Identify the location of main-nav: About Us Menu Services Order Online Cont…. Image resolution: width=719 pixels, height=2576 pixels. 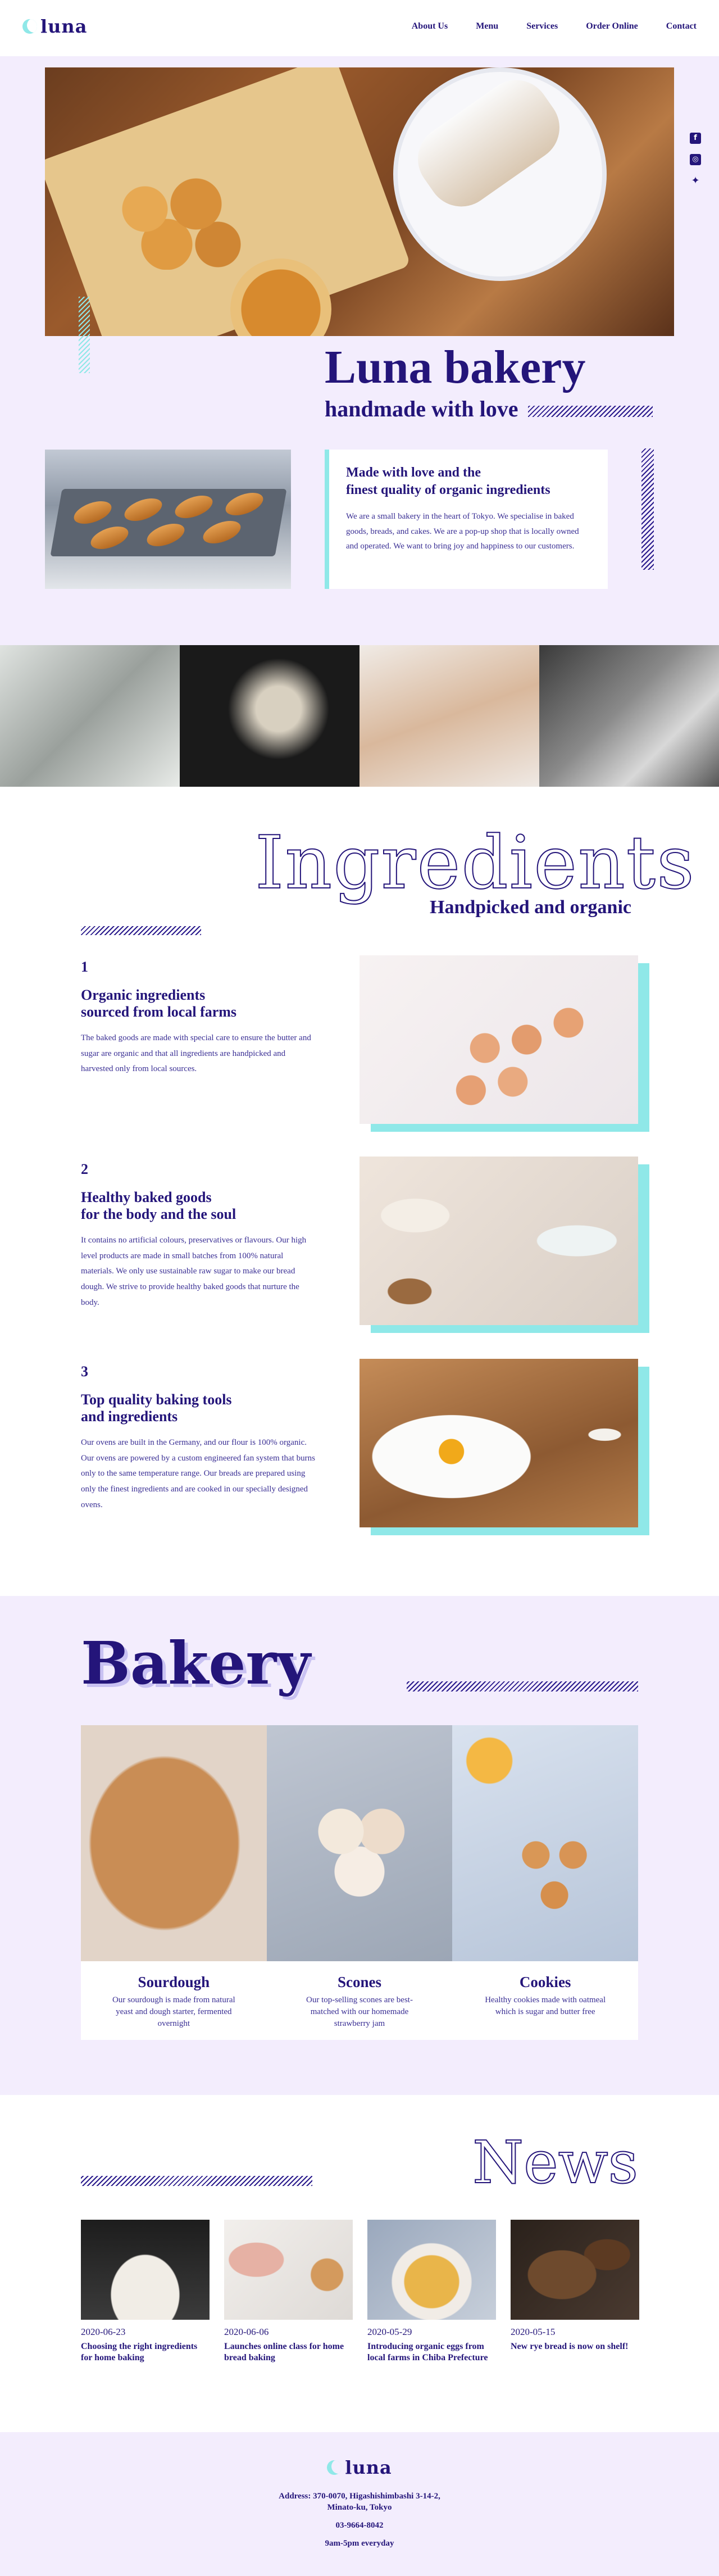
(555, 26).